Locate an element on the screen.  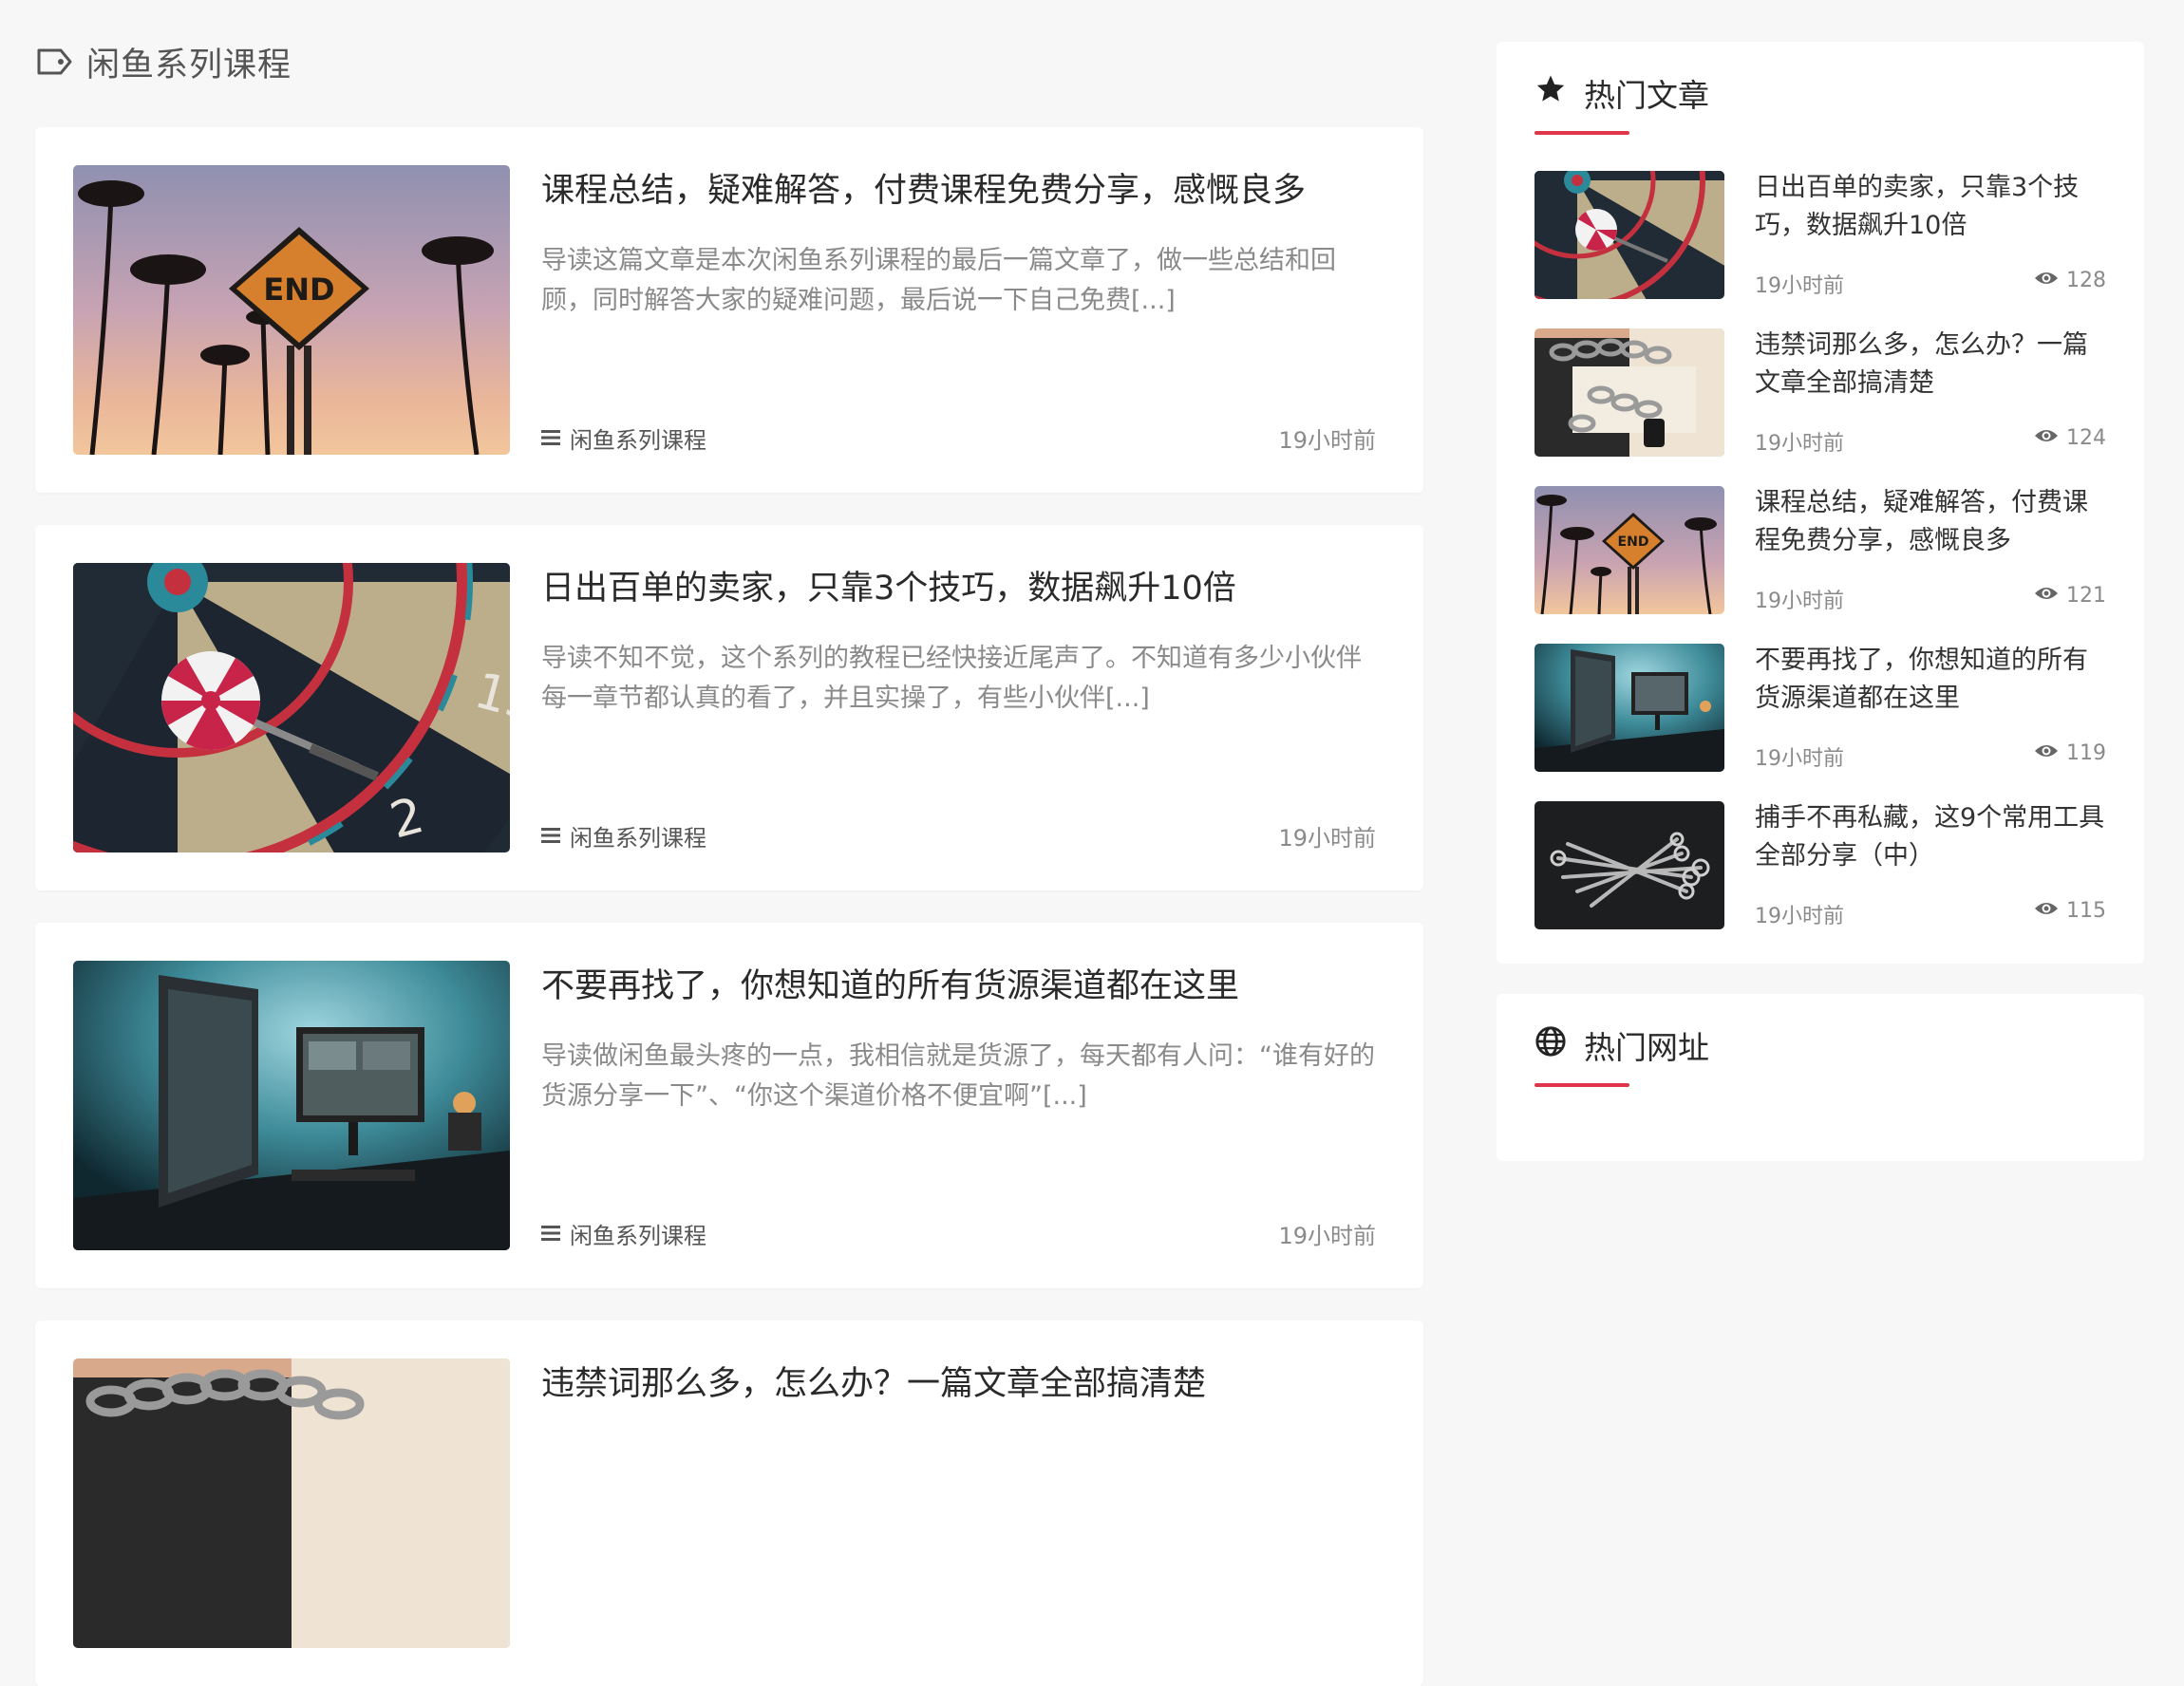
hot-article-views: 121 is located at coordinates (2070, 596).